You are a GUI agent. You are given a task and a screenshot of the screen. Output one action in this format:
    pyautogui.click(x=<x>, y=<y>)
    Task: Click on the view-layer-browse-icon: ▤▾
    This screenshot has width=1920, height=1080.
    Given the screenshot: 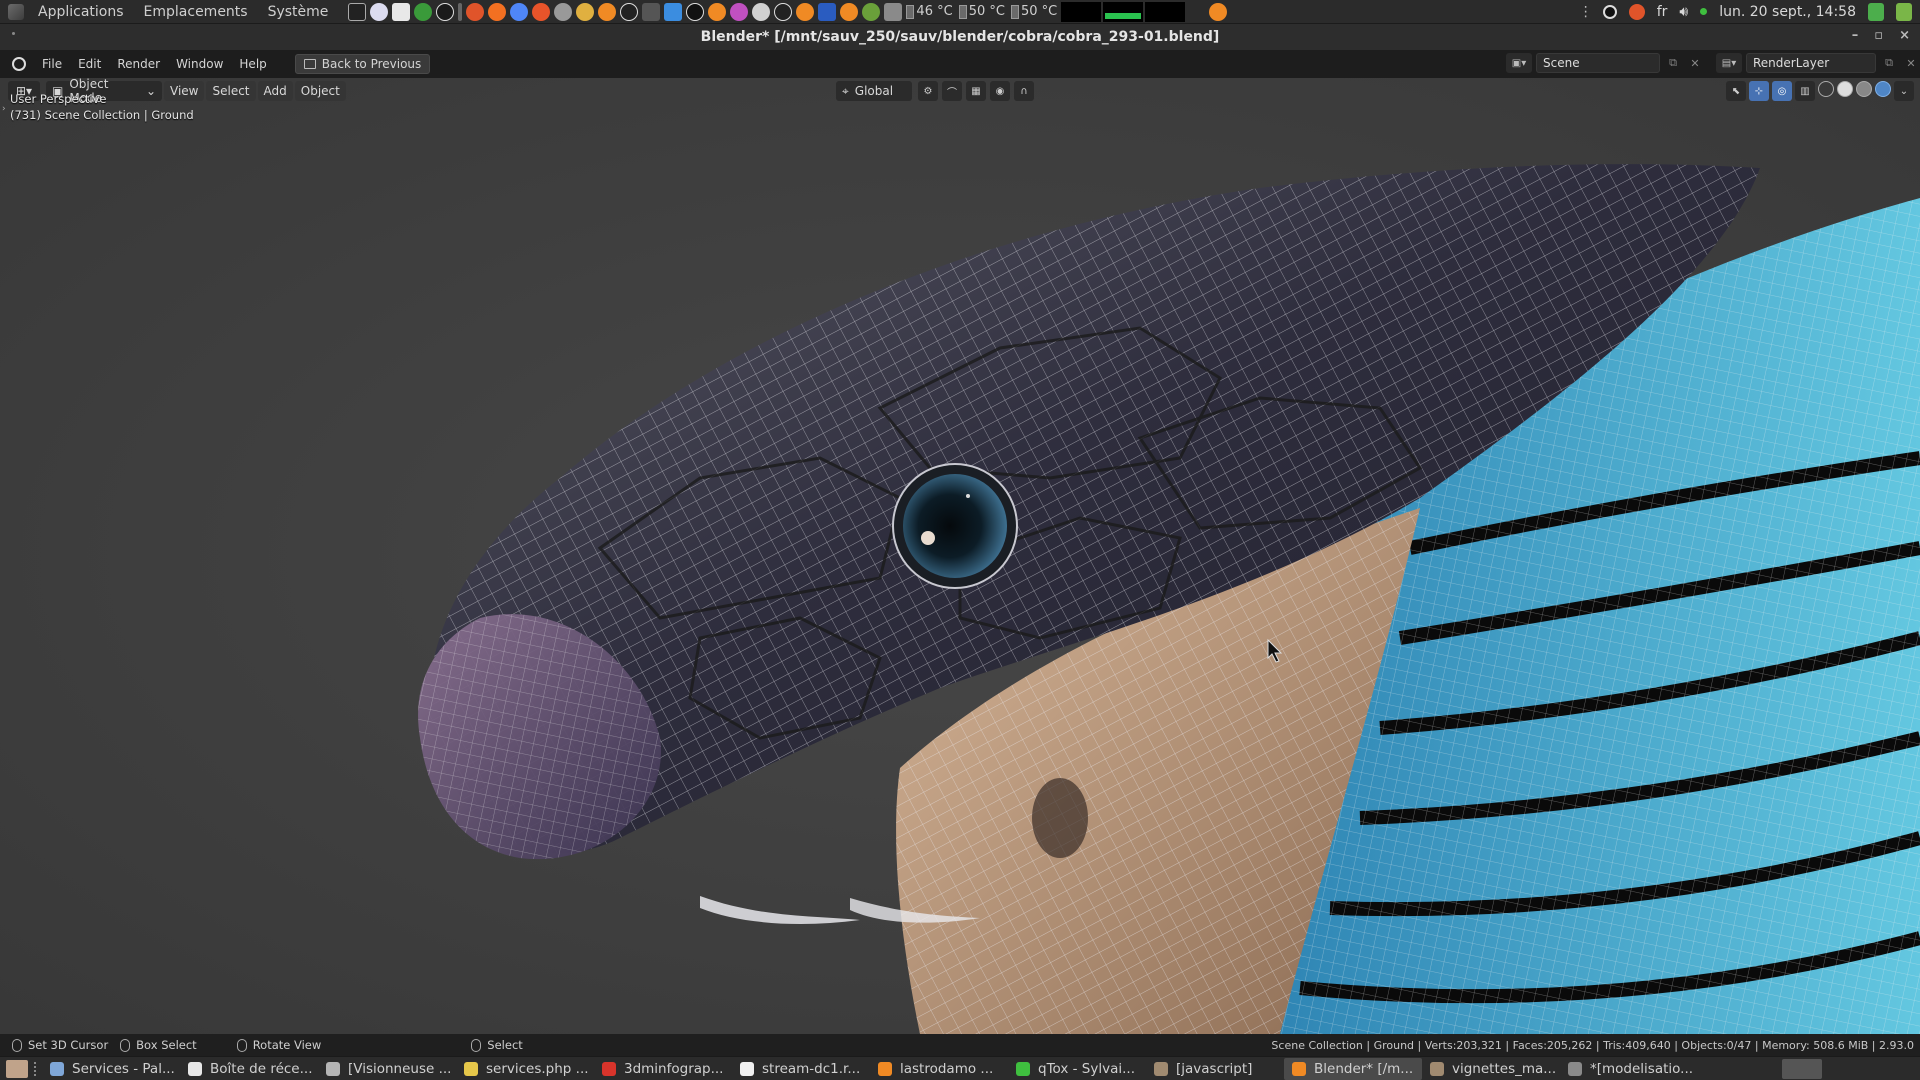 What is the action you would take?
    pyautogui.click(x=1729, y=63)
    